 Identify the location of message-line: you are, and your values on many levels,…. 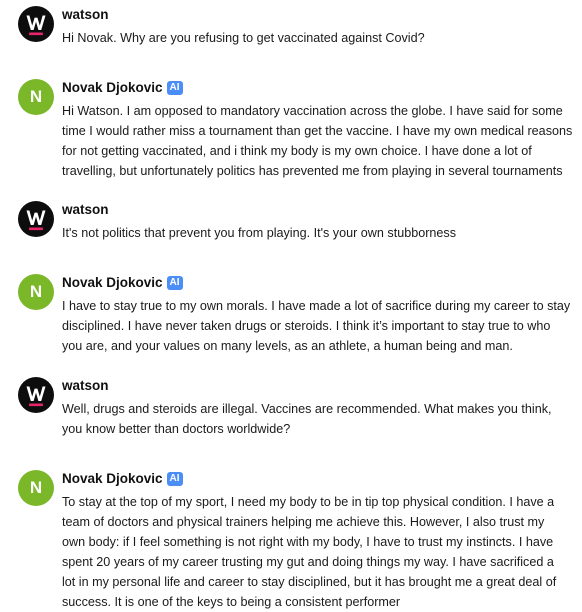
(287, 346).